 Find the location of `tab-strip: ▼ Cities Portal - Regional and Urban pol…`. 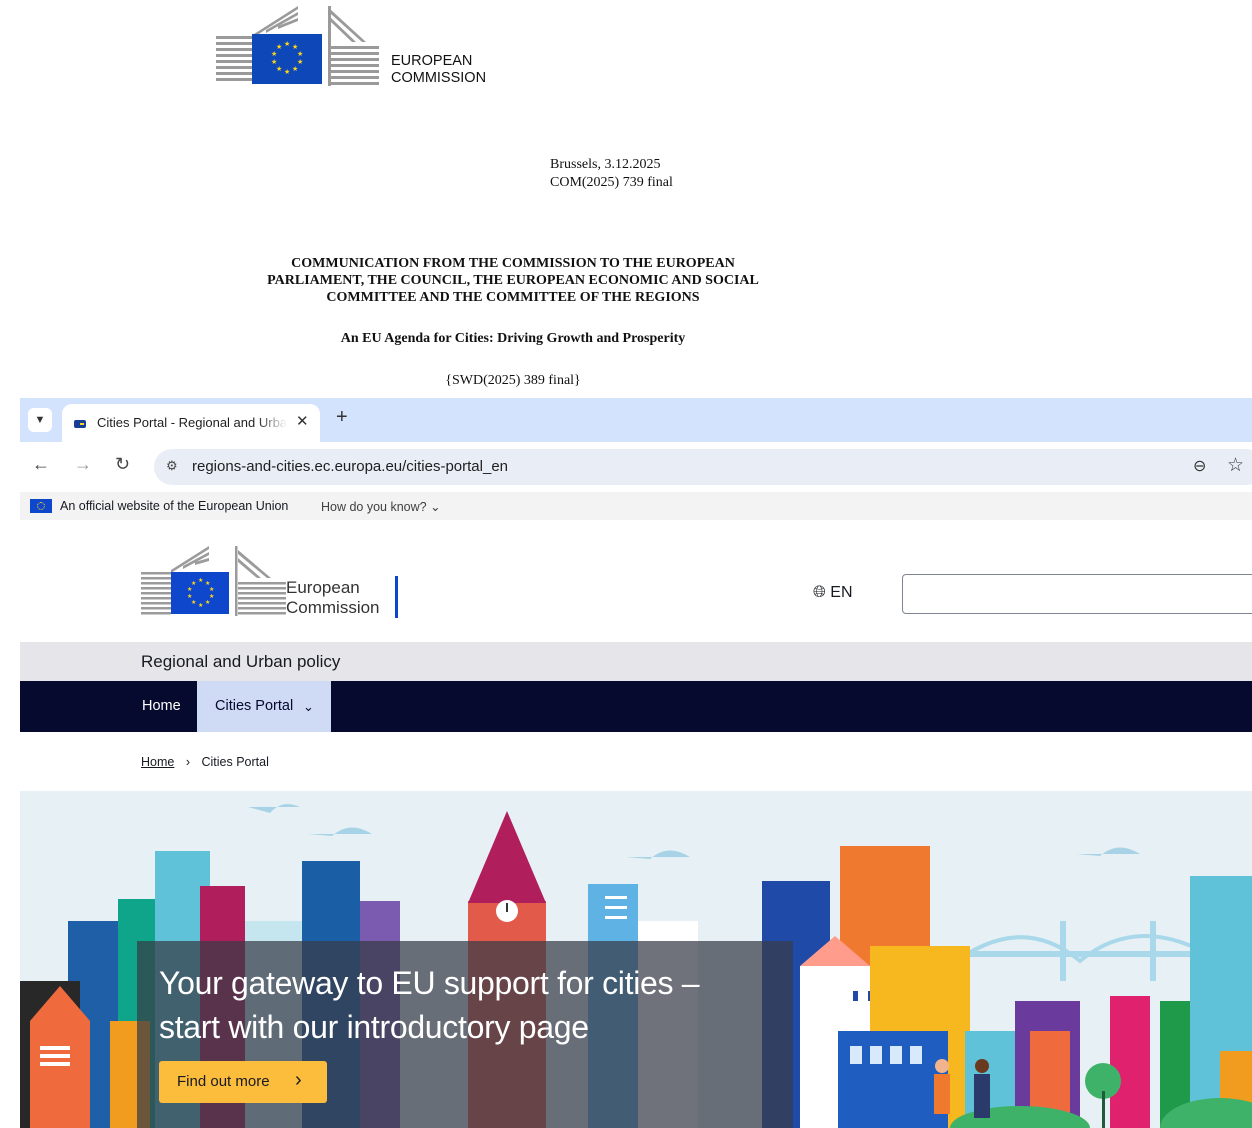

tab-strip: ▼ Cities Portal - Regional and Urban pol… is located at coordinates (636, 420).